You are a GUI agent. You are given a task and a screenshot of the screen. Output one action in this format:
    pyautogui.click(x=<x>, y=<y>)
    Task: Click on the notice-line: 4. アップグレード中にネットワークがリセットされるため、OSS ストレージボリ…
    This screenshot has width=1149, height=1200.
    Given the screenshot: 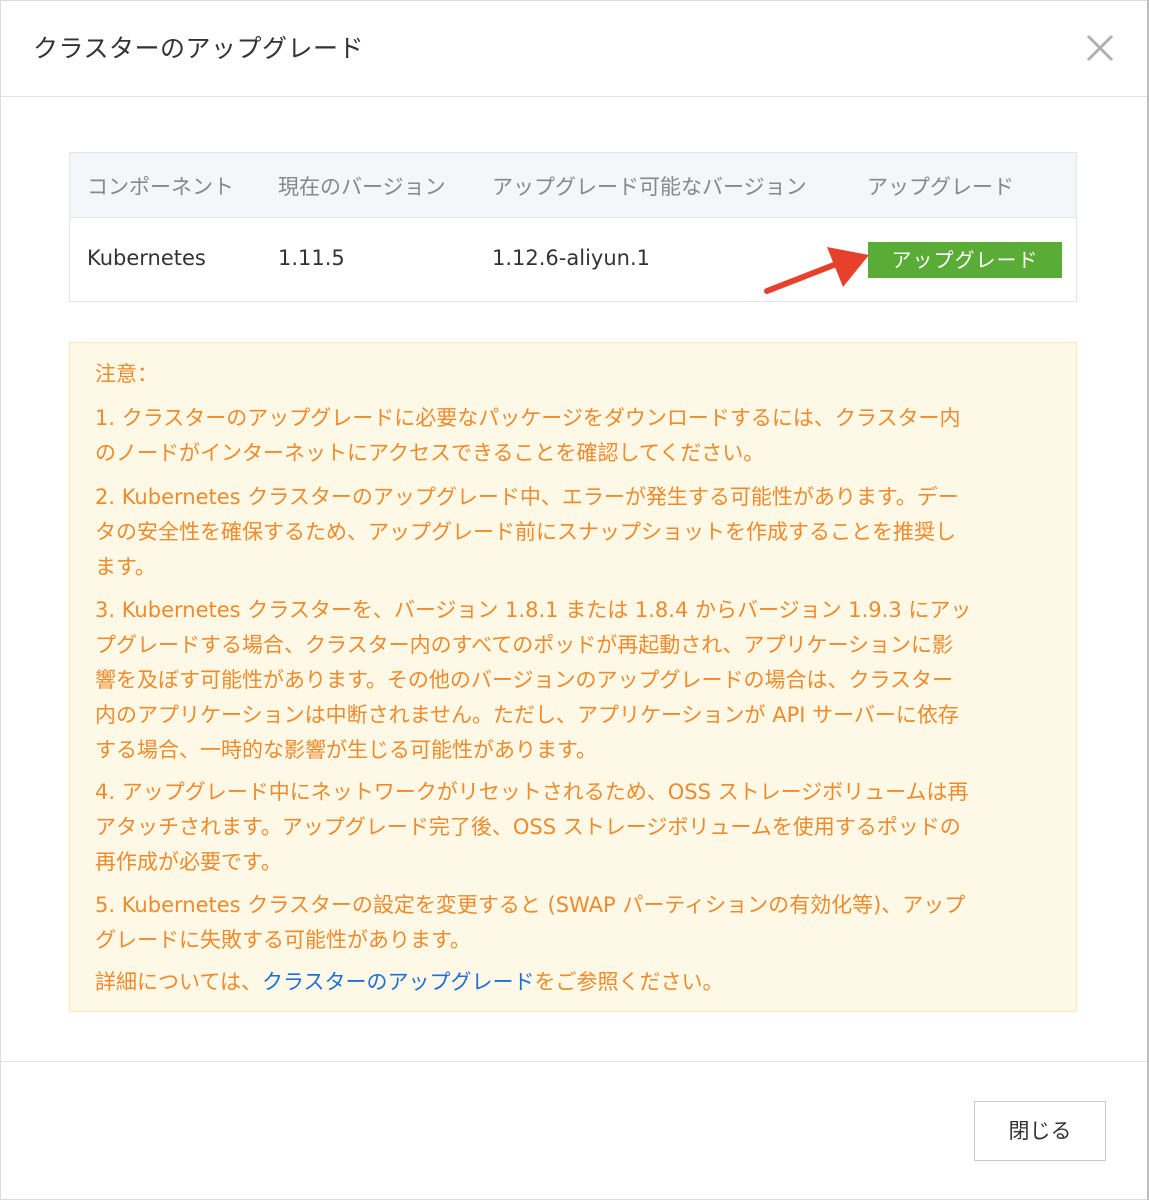 What is the action you would take?
    pyautogui.click(x=532, y=792)
    